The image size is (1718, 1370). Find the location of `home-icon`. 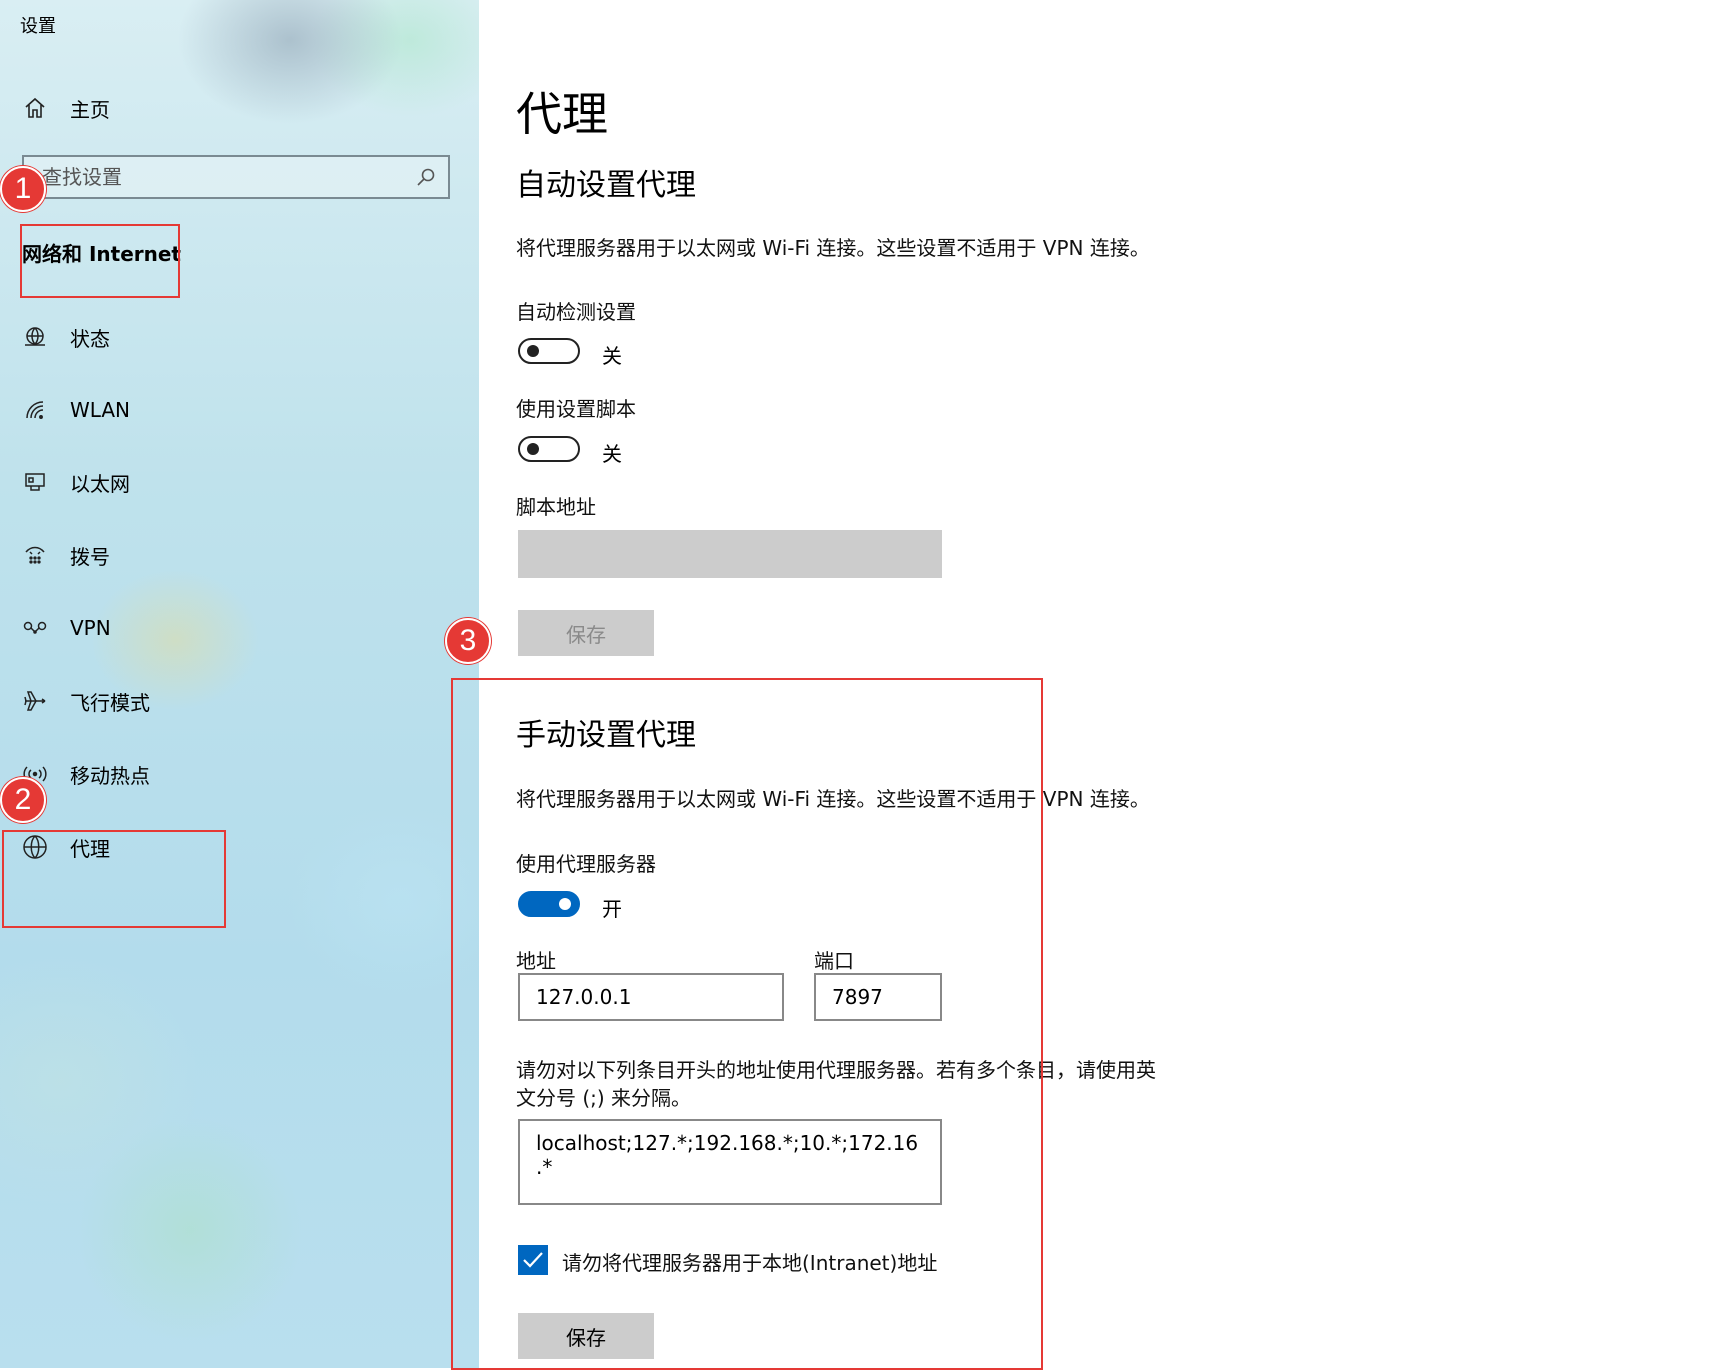

home-icon is located at coordinates (35, 108).